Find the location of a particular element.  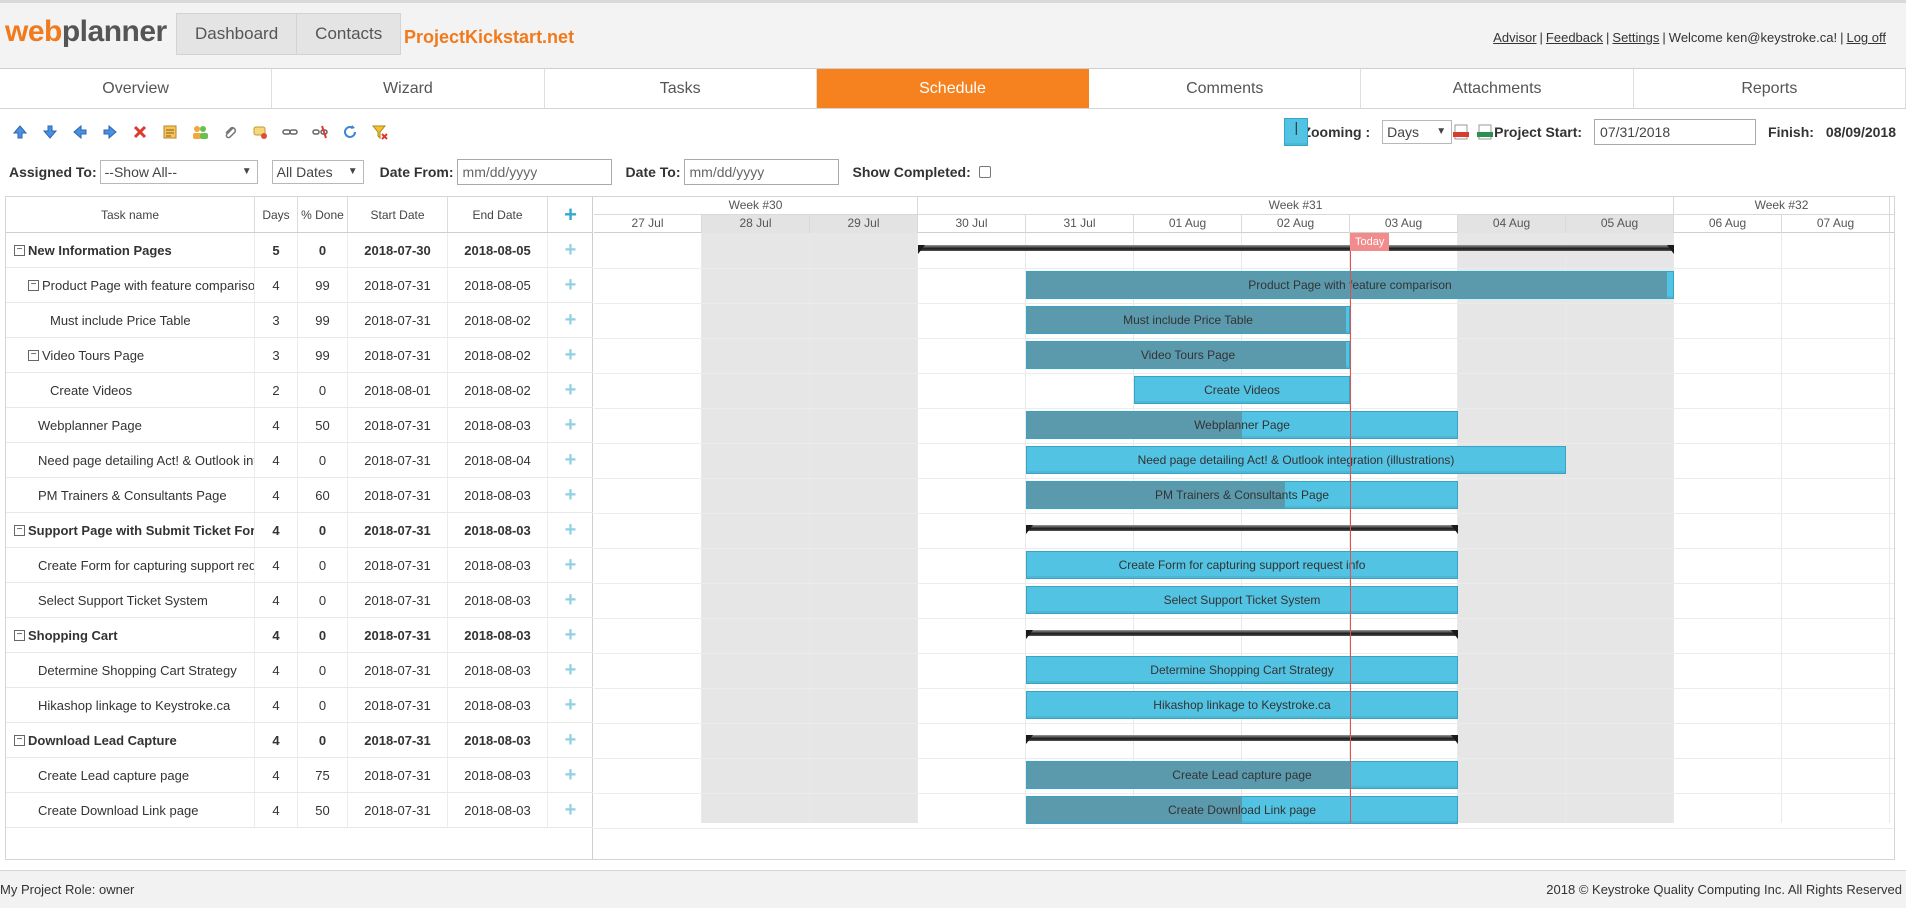

task-details-icon is located at coordinates (170, 132).